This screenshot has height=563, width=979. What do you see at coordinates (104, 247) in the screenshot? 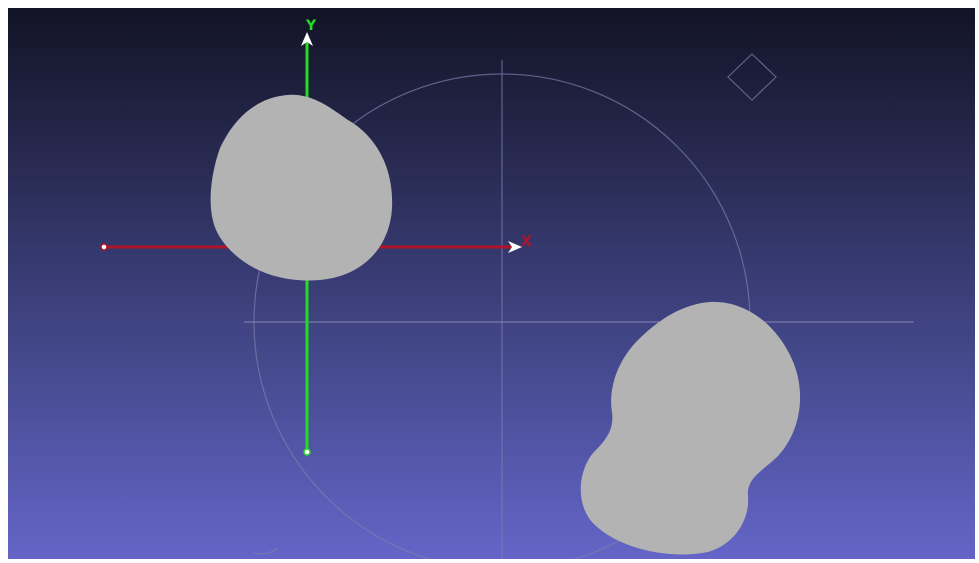
I see `x-axis-origin-handle` at bounding box center [104, 247].